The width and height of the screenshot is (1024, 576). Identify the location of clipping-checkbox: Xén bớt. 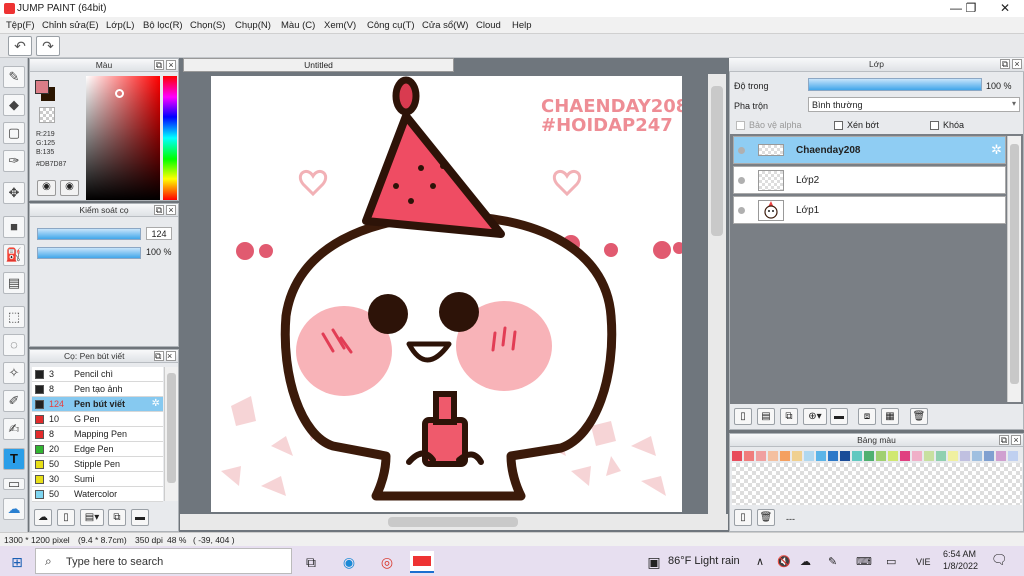
(856, 125).